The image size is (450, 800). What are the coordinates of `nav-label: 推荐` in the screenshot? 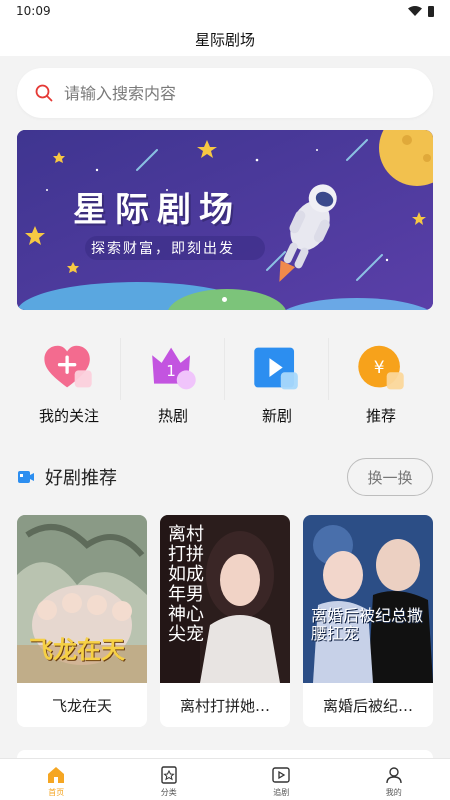 It's located at (380, 416).